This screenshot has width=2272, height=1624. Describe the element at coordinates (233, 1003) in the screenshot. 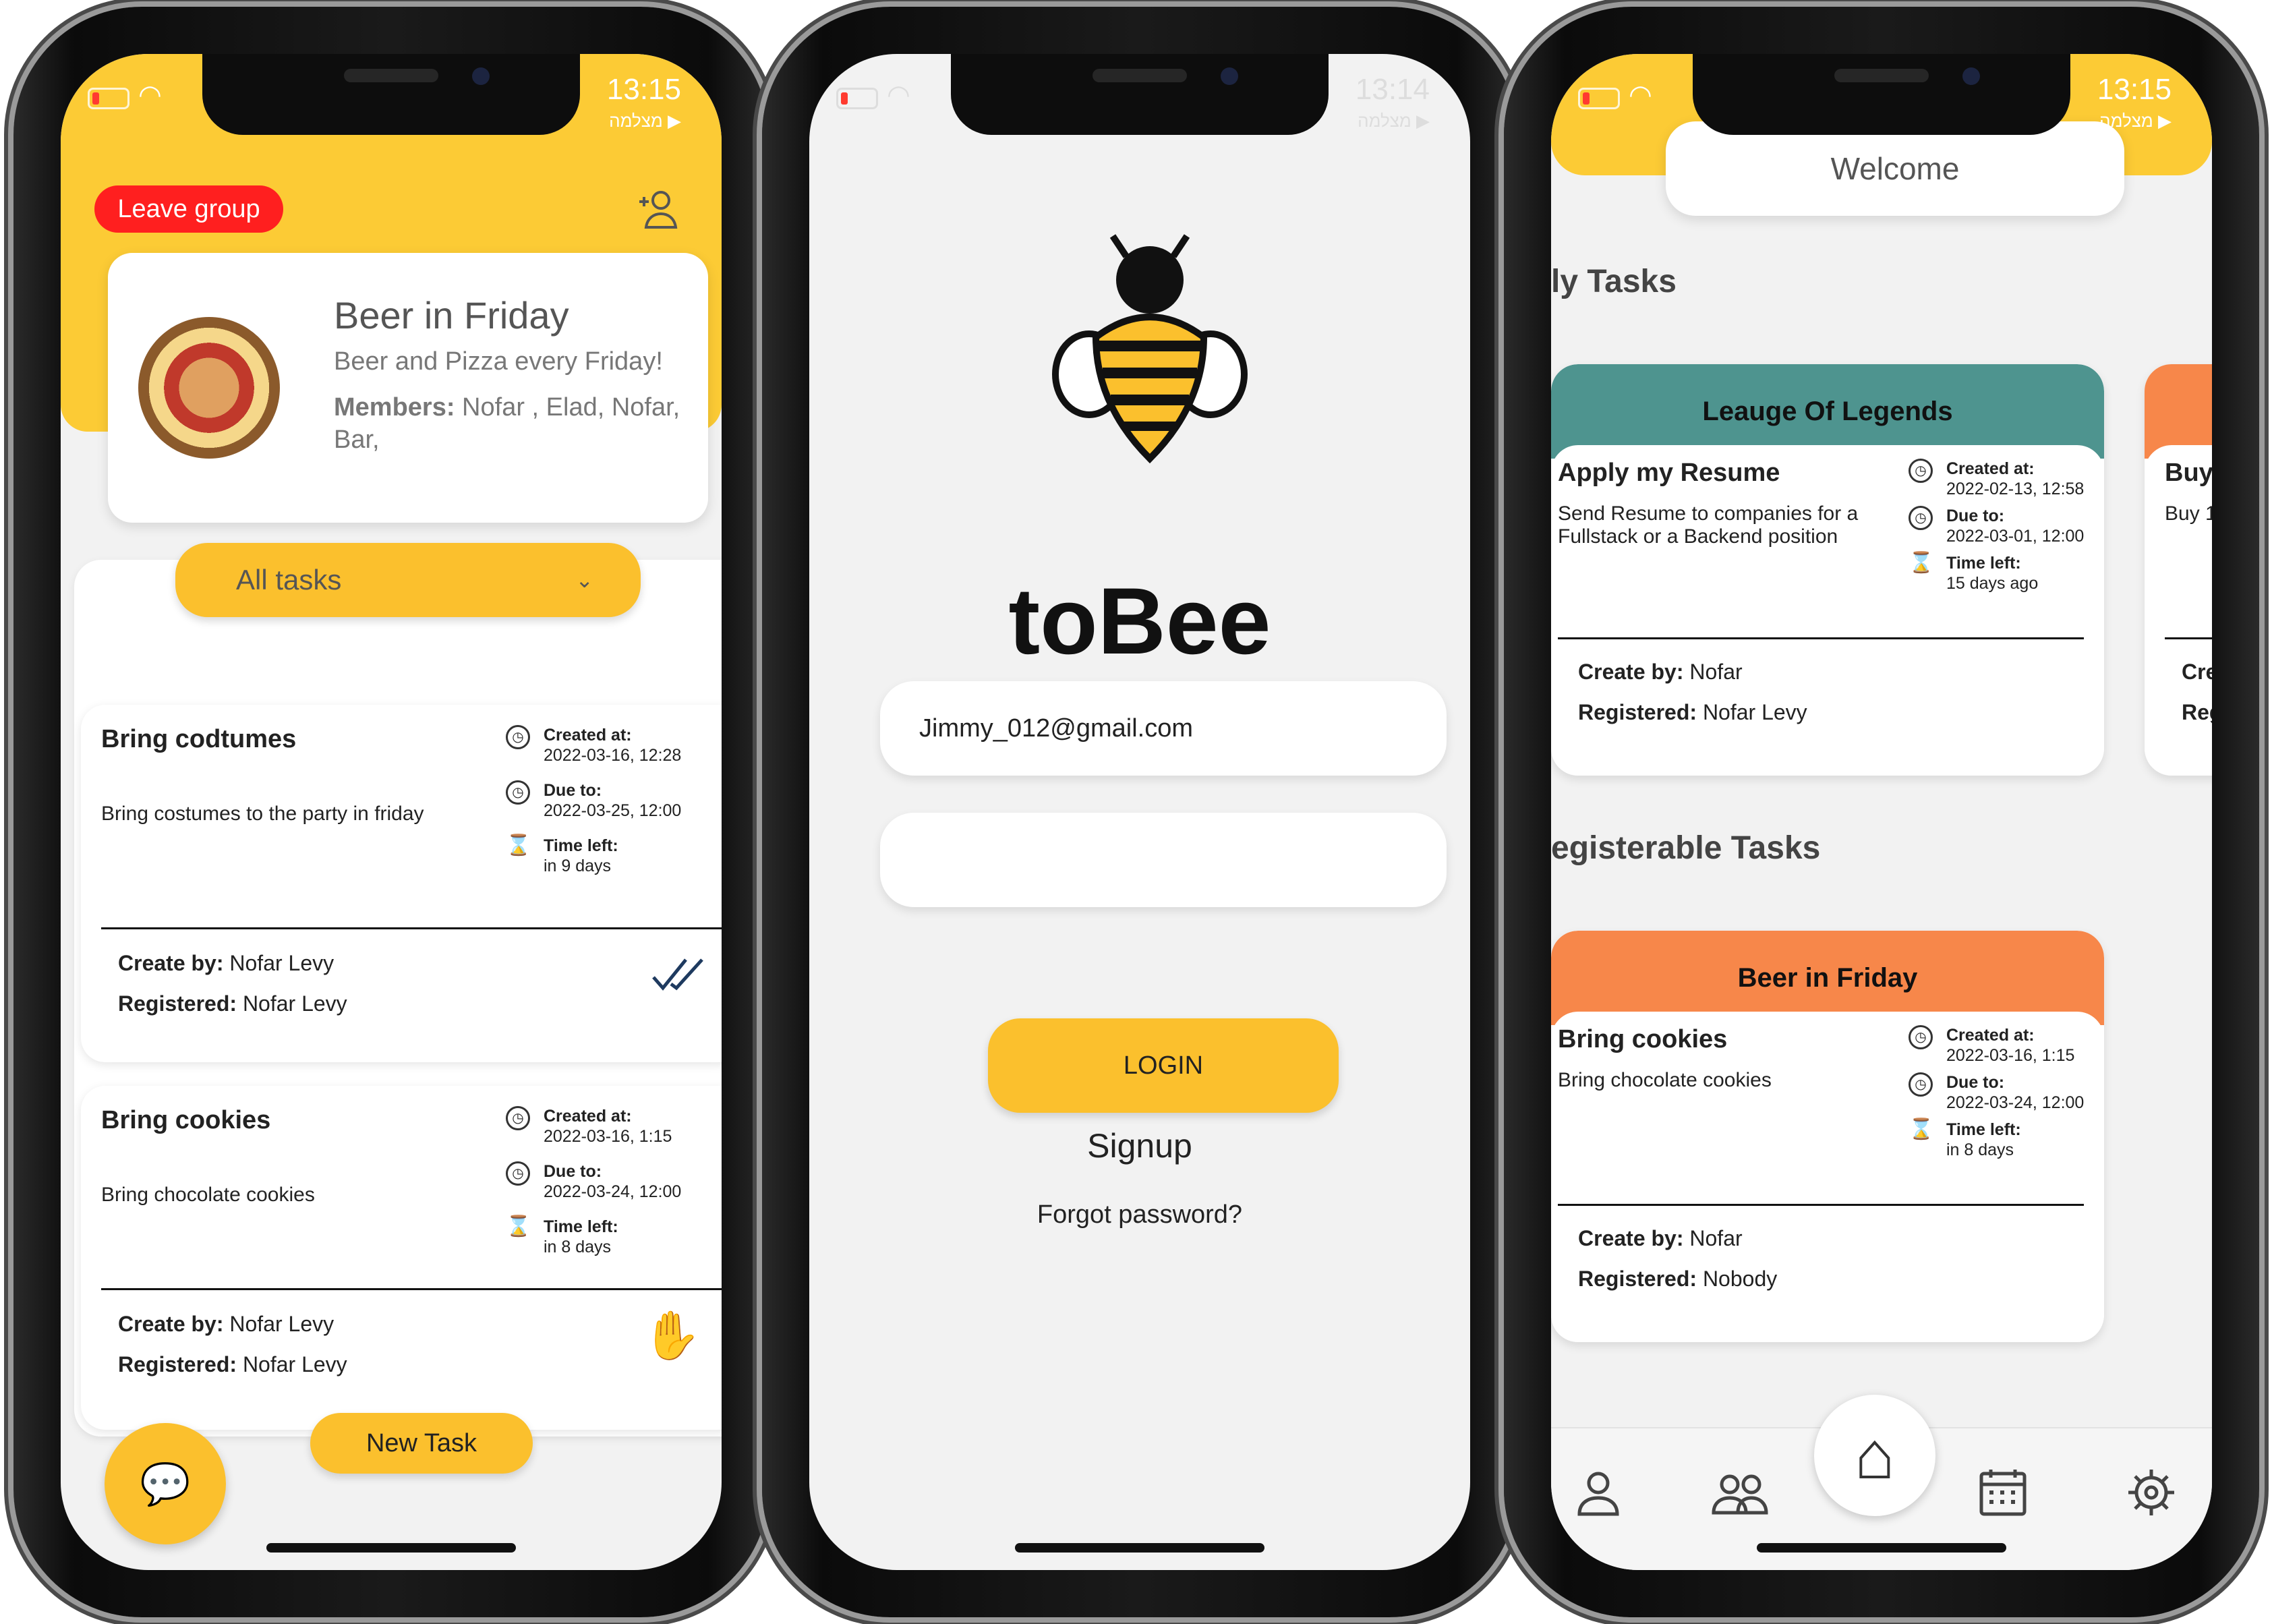

I see `registered: Registered: Nofar Levy` at that location.